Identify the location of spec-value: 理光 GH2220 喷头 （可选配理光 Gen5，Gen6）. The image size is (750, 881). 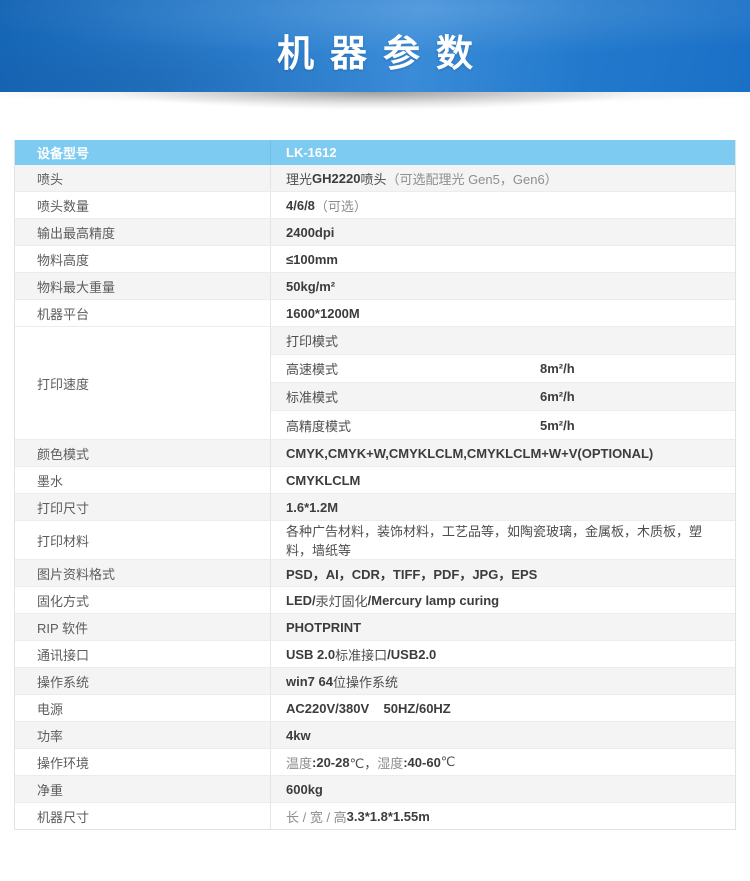
(503, 178).